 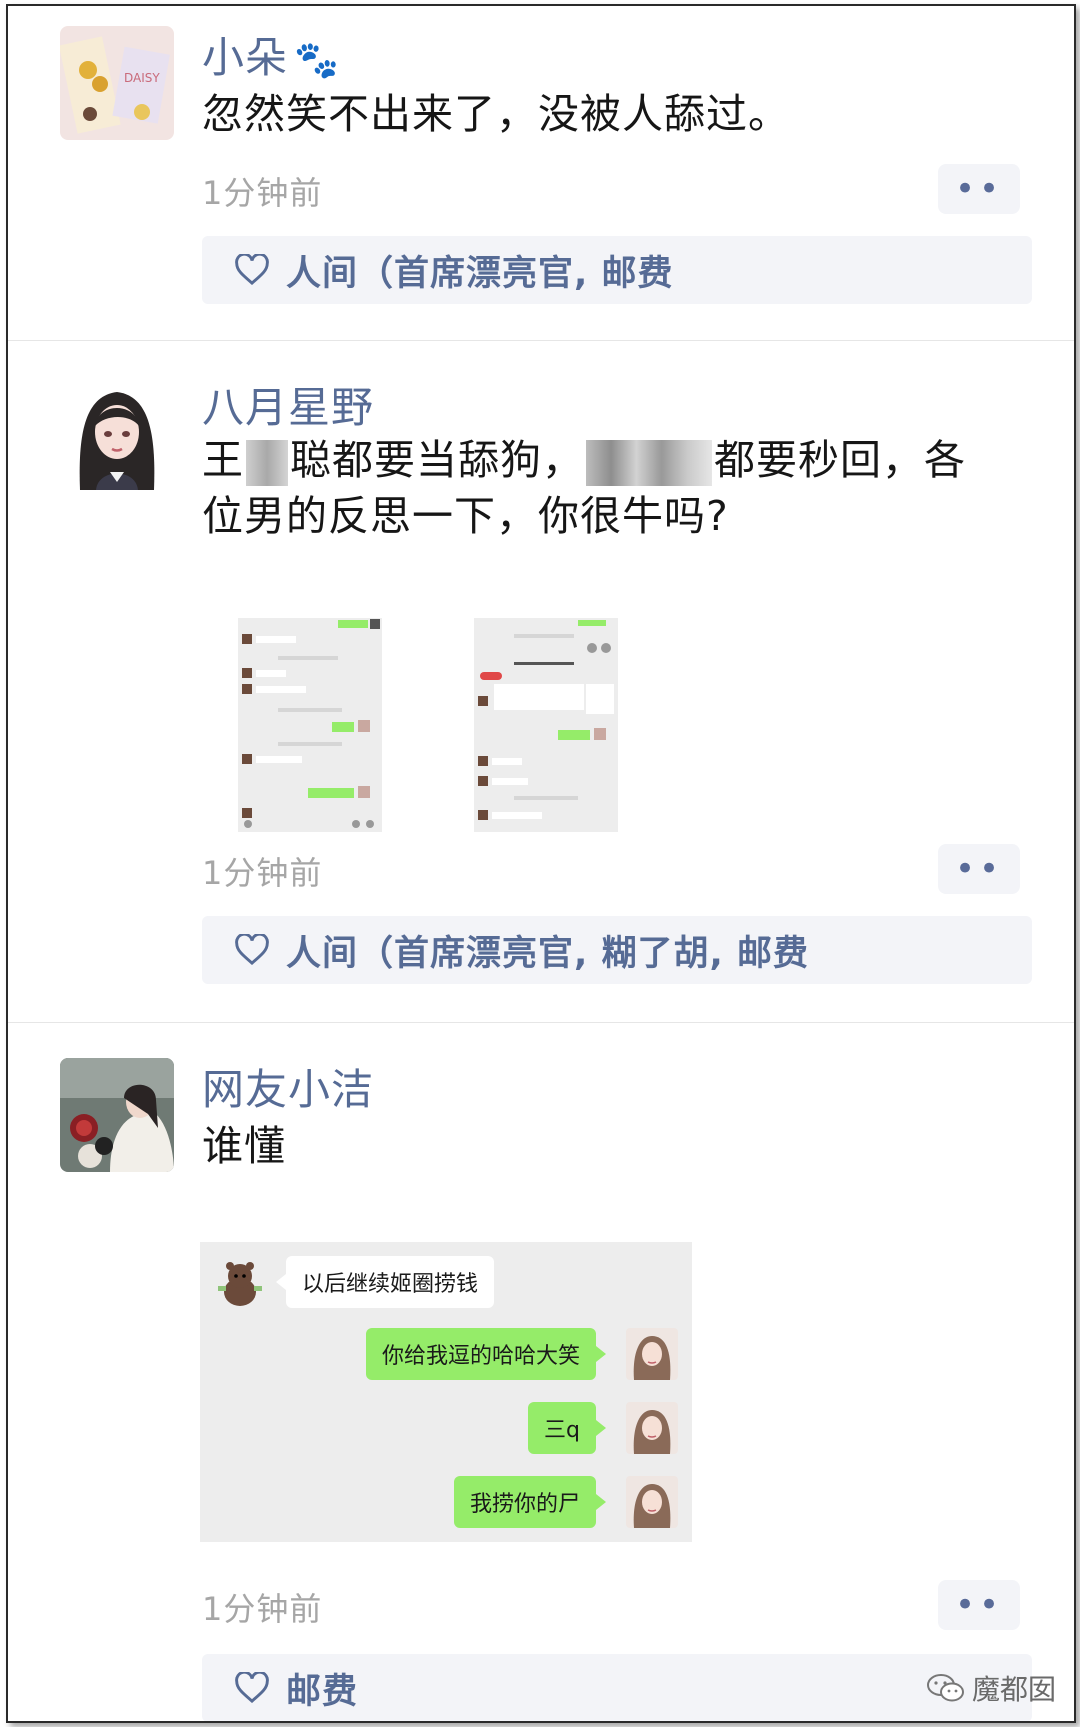 What do you see at coordinates (567, 1428) in the screenshot?
I see `chat-bubble-outgoing: 三q` at bounding box center [567, 1428].